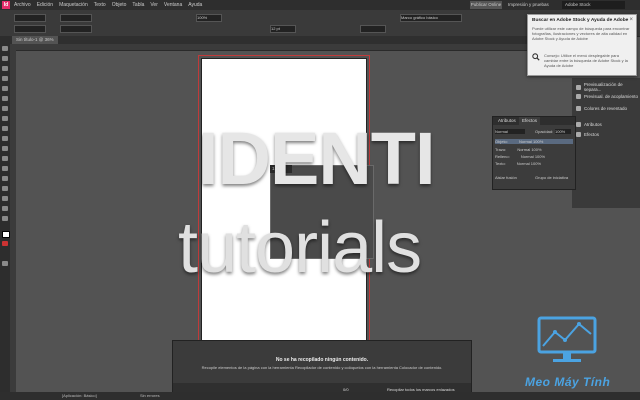 The width and height of the screenshot is (640, 400). What do you see at coordinates (76, 18) in the screenshot?
I see `width-field` at bounding box center [76, 18].